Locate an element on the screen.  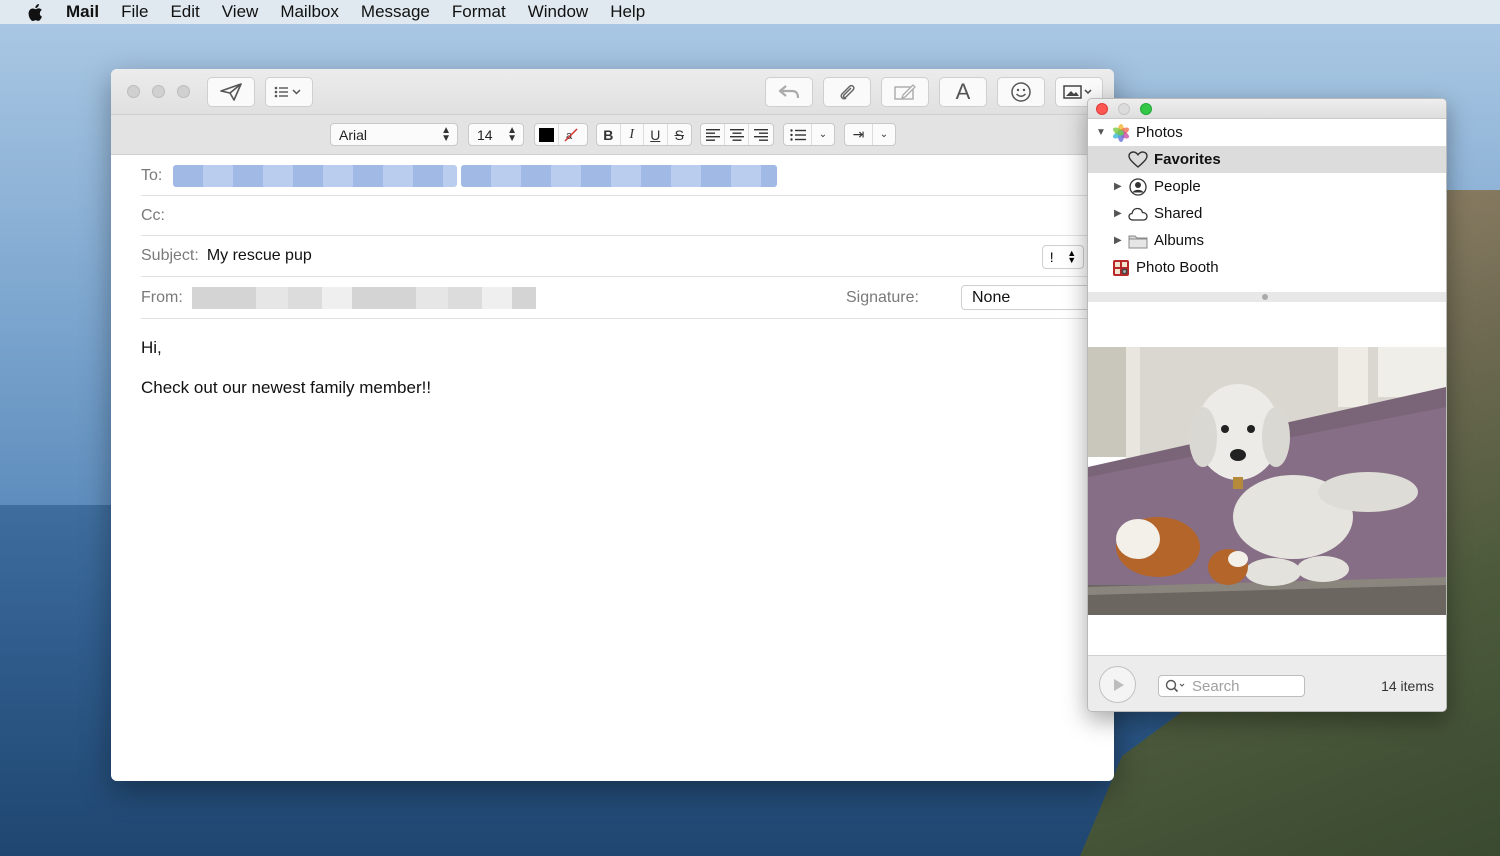
text-color-button is located at coordinates (547, 134).